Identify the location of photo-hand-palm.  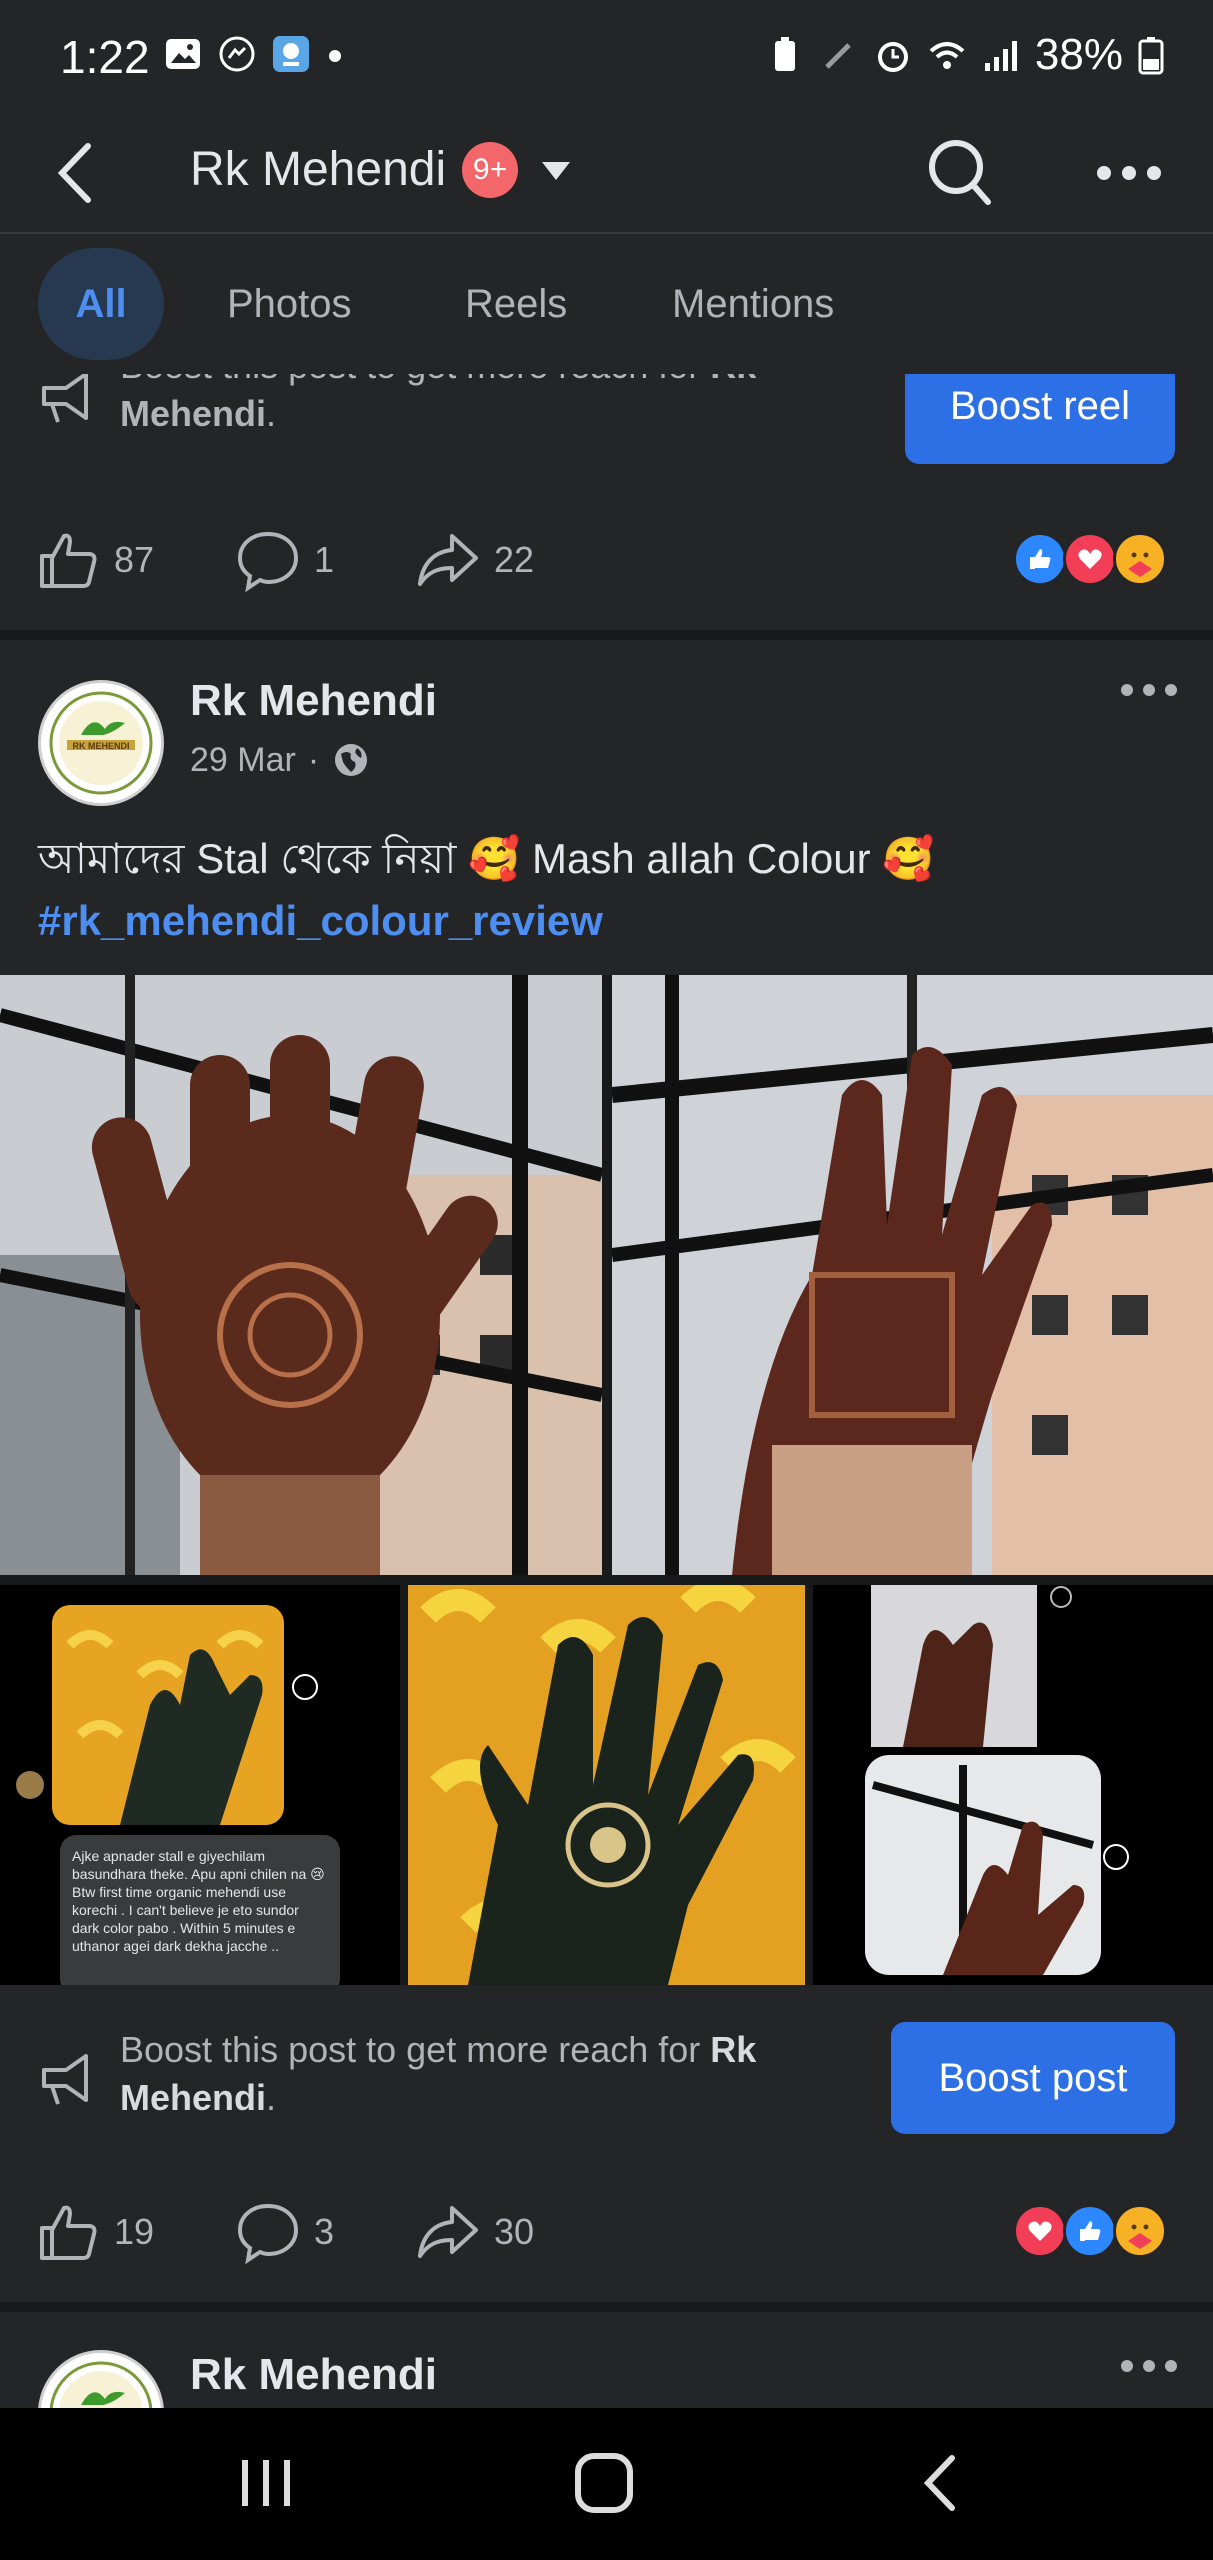
(301, 1275).